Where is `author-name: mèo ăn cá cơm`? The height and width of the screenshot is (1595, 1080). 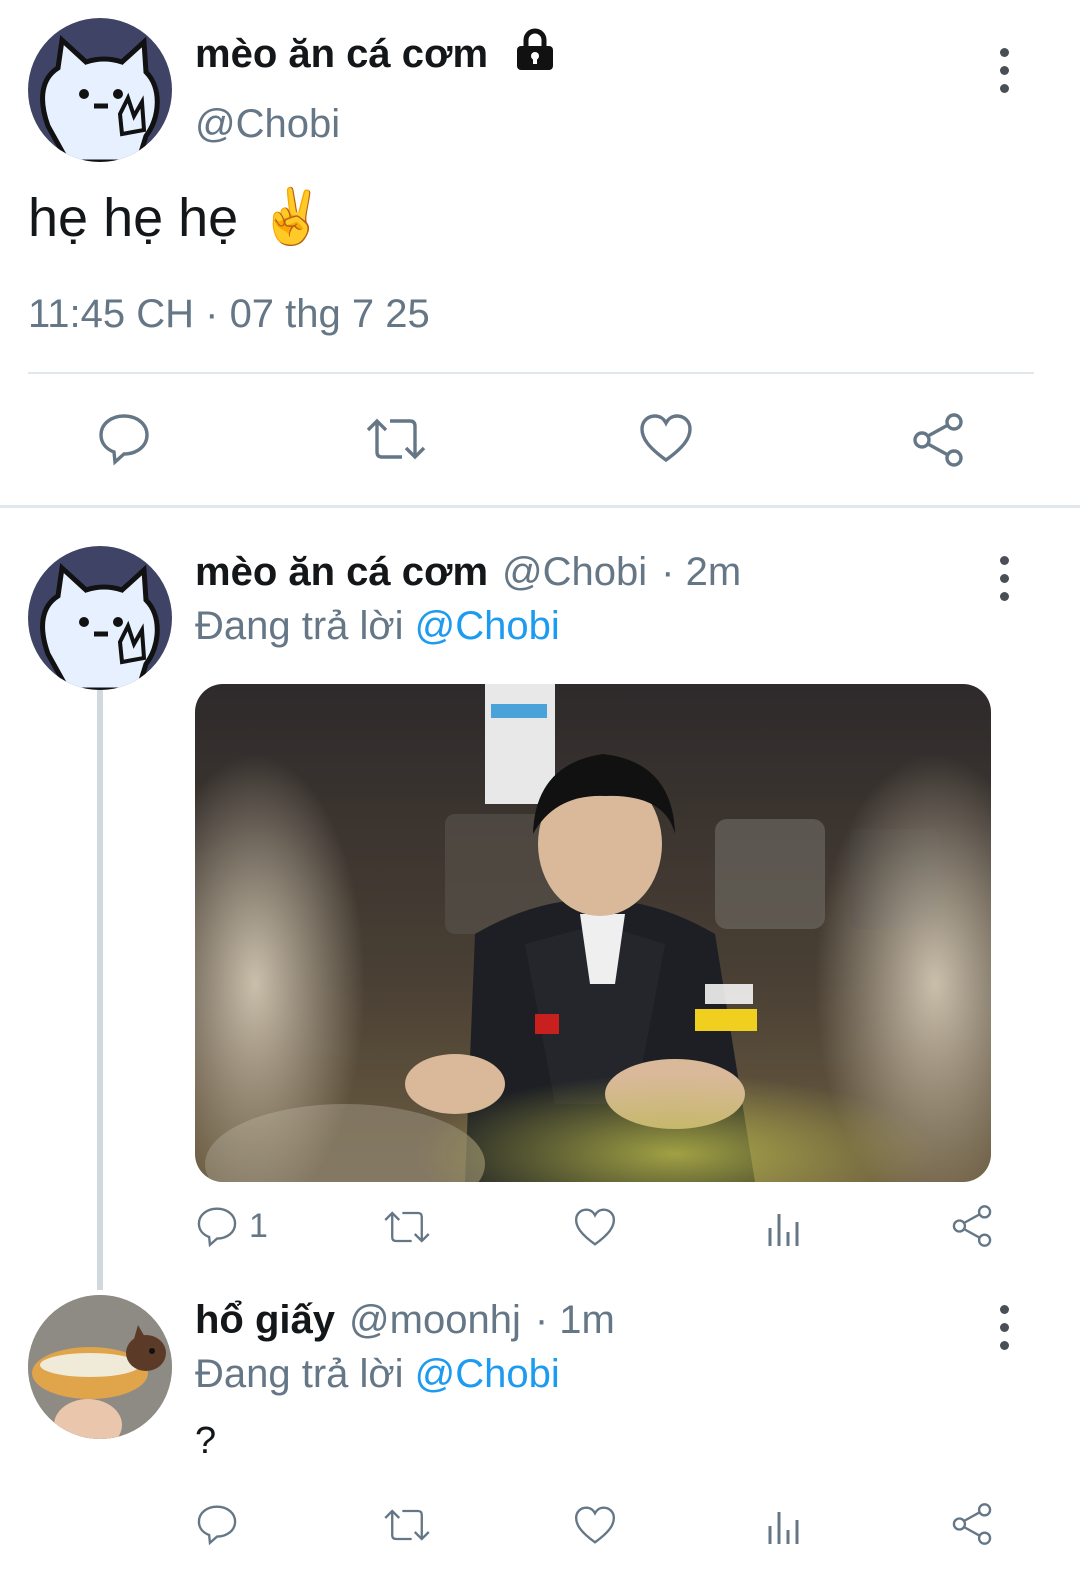
author-name: mèo ăn cá cơm is located at coordinates (341, 54).